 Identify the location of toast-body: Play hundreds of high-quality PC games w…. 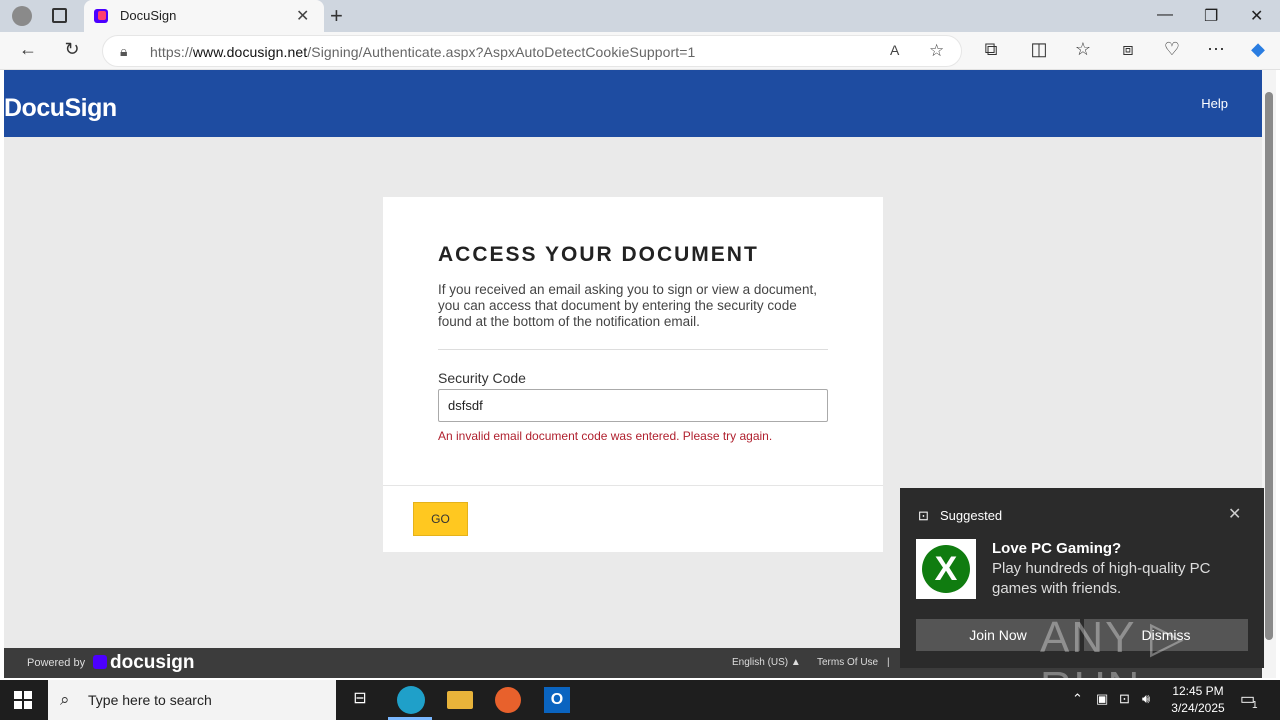
(1101, 578).